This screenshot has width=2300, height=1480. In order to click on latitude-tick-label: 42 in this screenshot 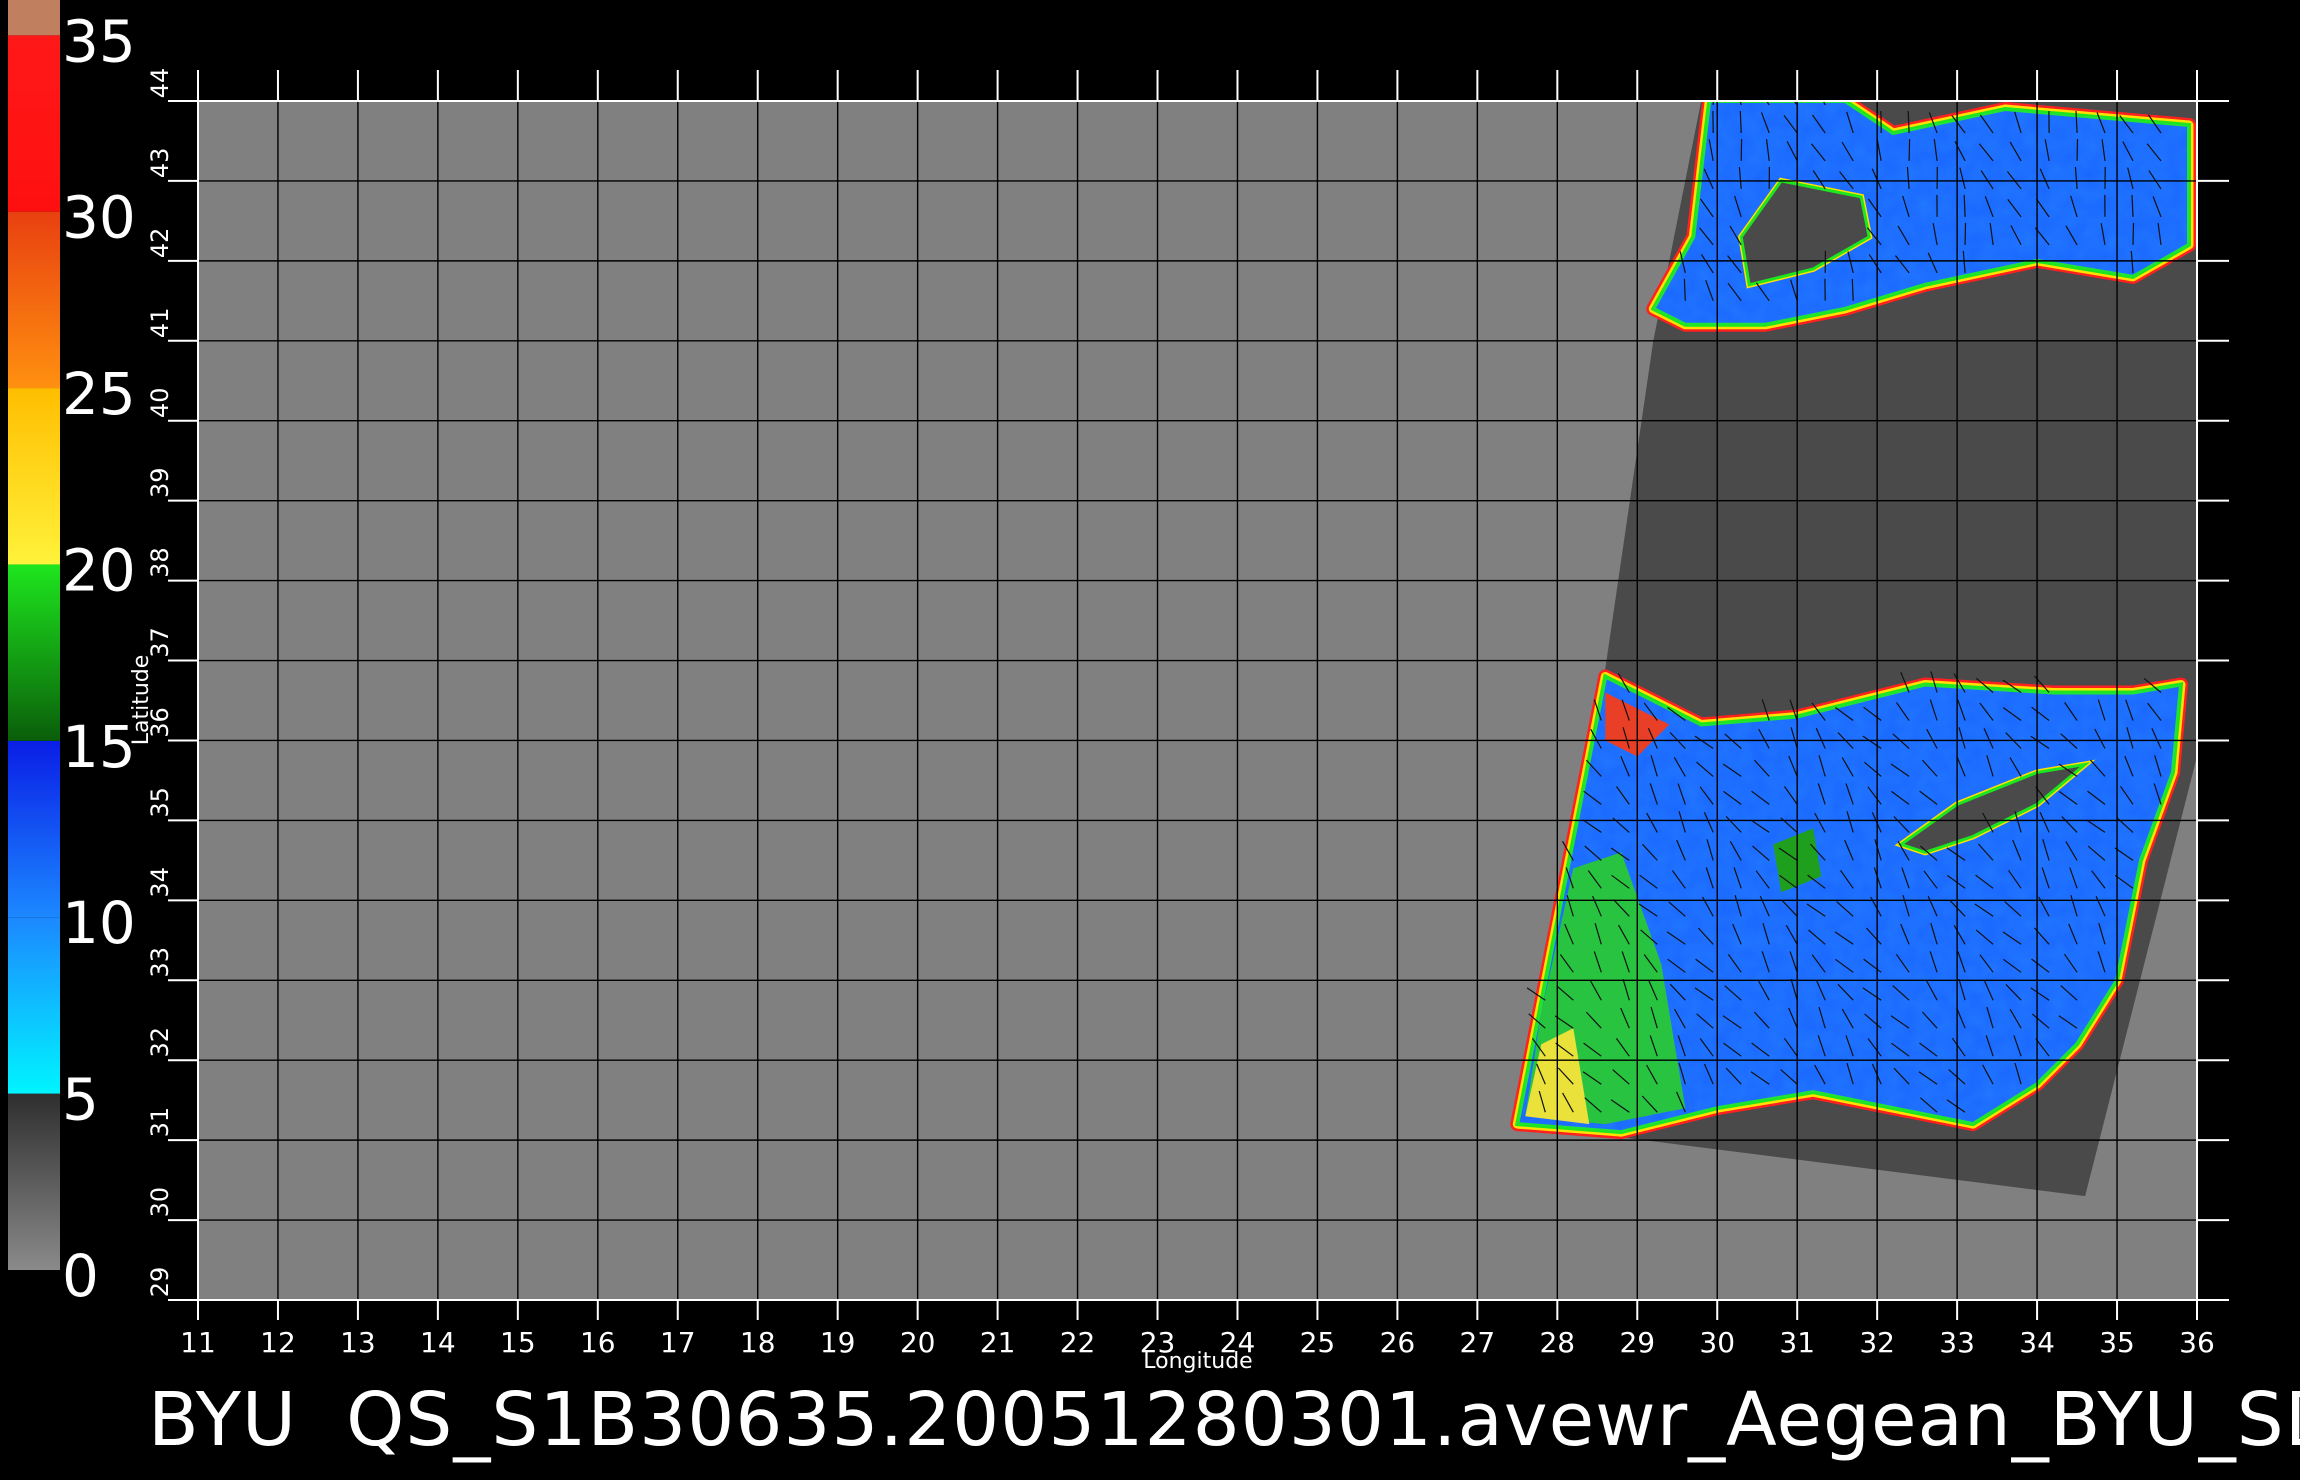, I will do `click(160, 243)`.